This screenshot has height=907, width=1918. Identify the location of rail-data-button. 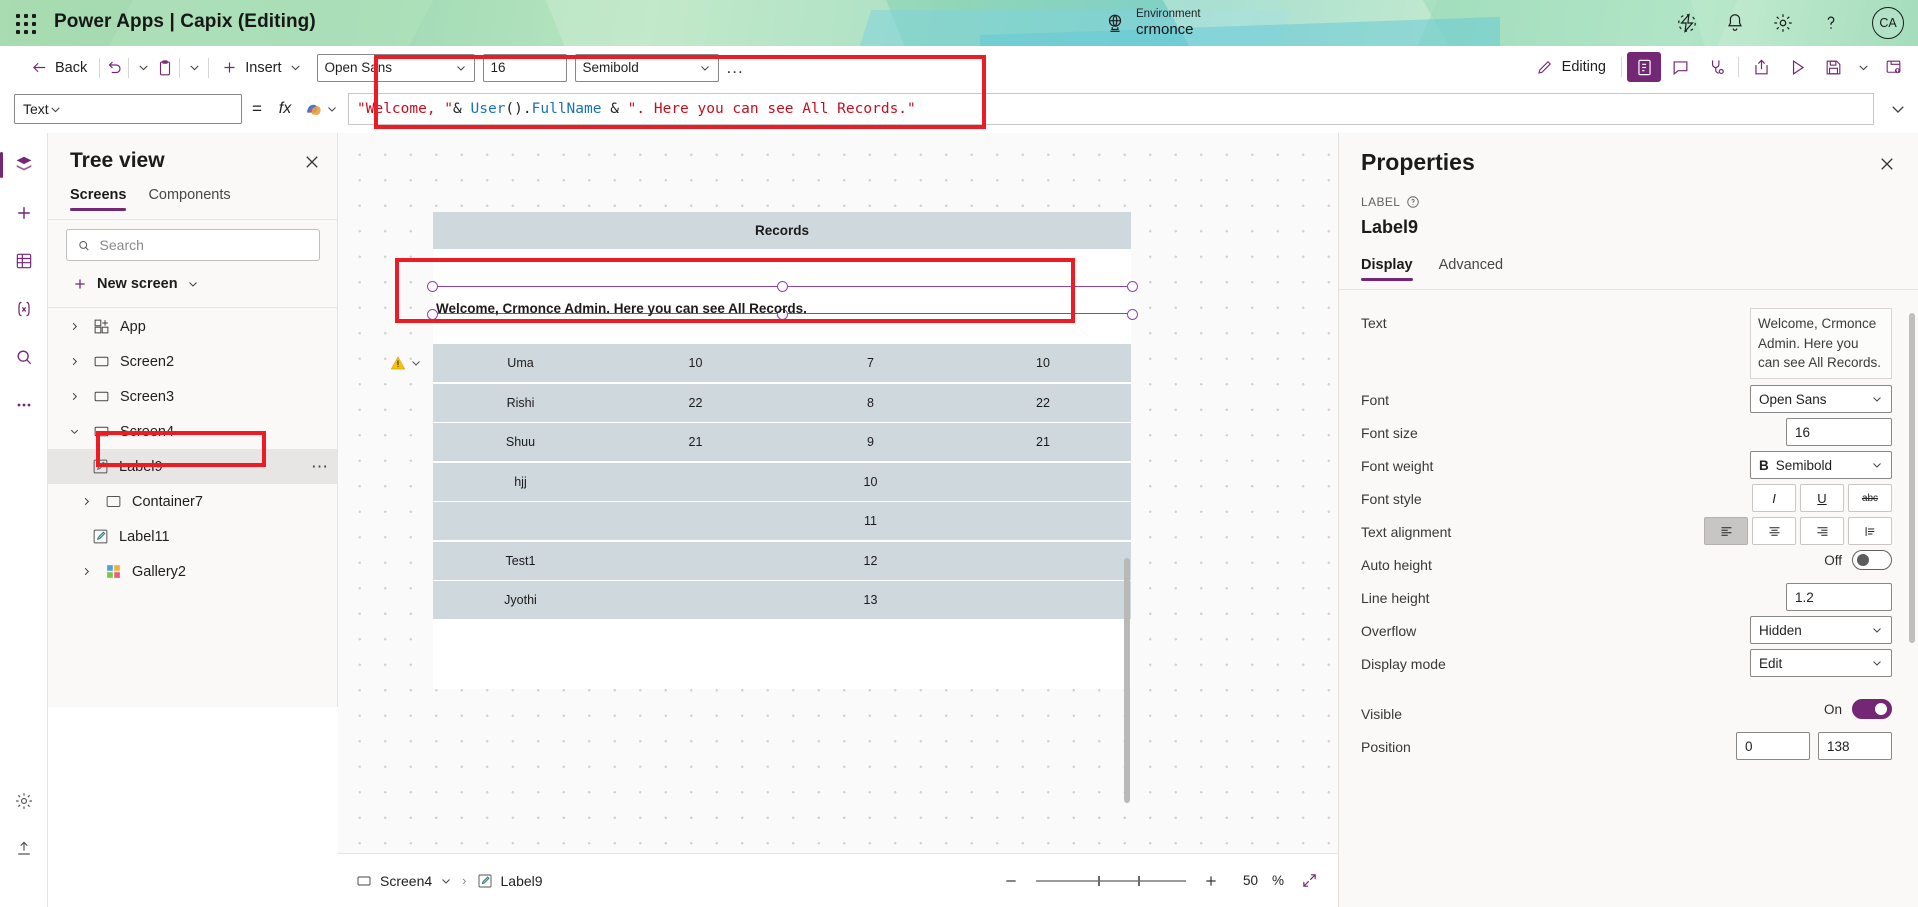
(24, 261).